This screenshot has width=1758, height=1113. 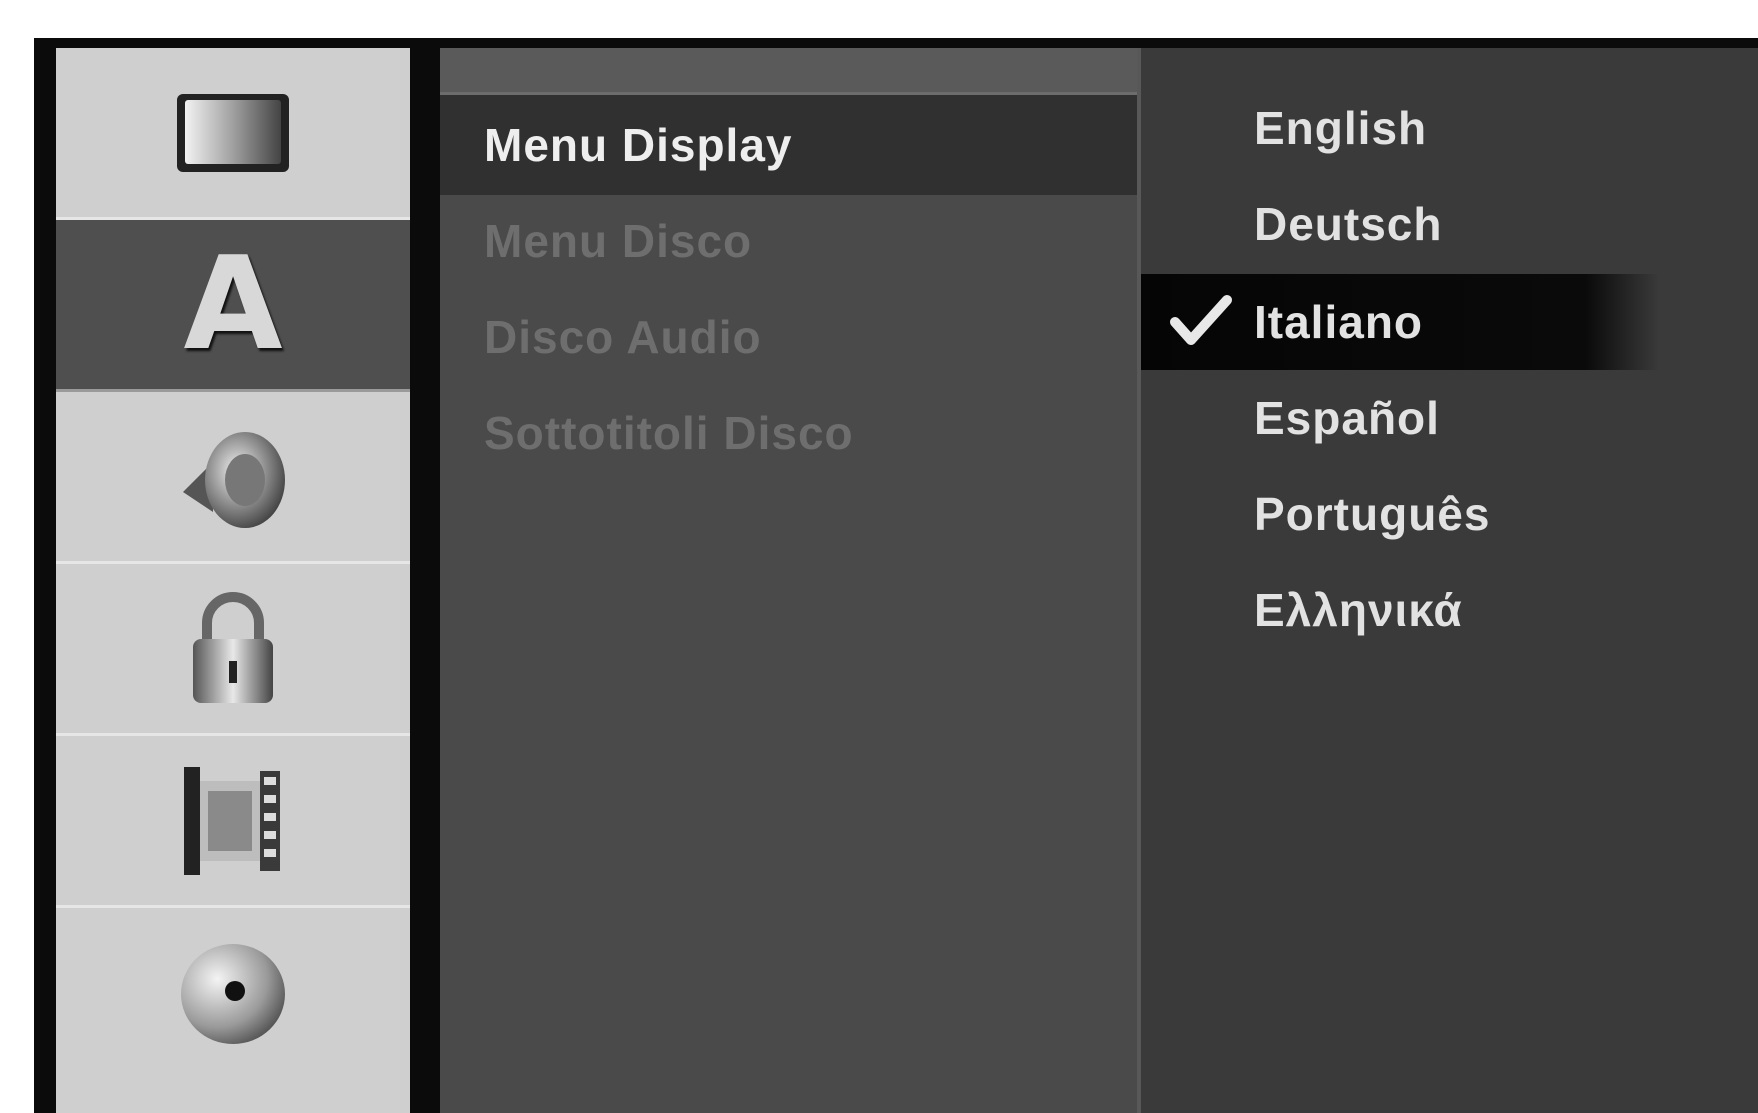 What do you see at coordinates (1449, 610) in the screenshot?
I see `option-greek: Ελληνικά` at bounding box center [1449, 610].